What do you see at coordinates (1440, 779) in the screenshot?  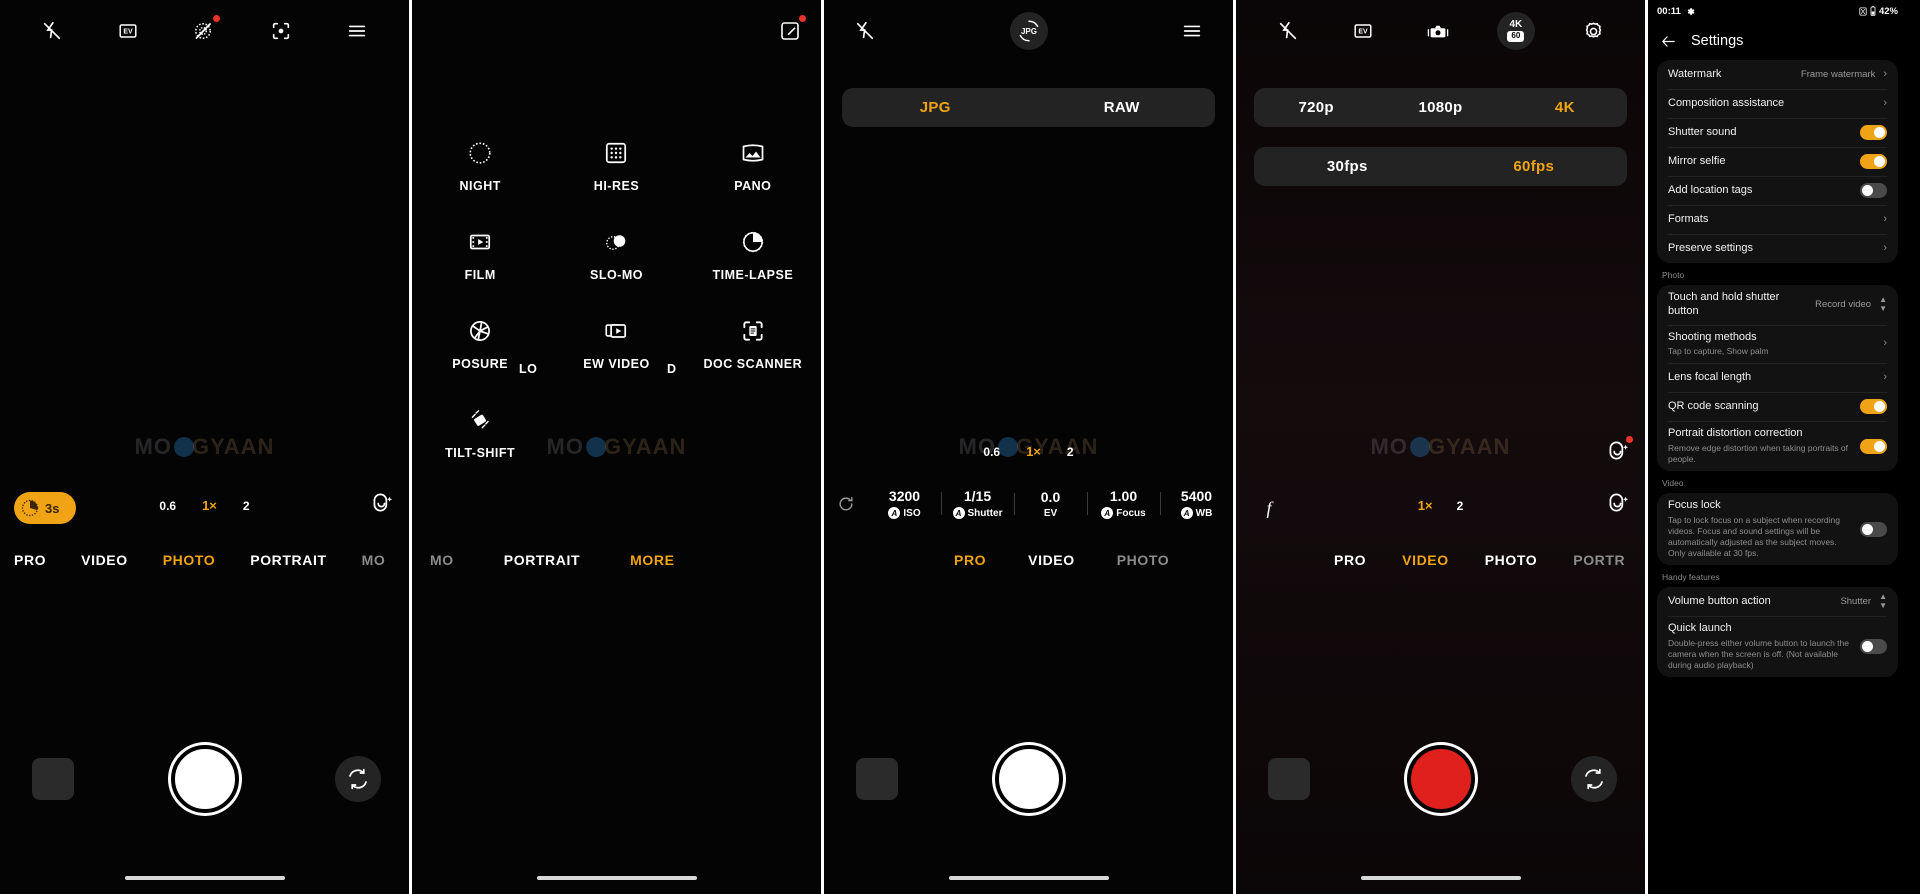 I see `record-button` at bounding box center [1440, 779].